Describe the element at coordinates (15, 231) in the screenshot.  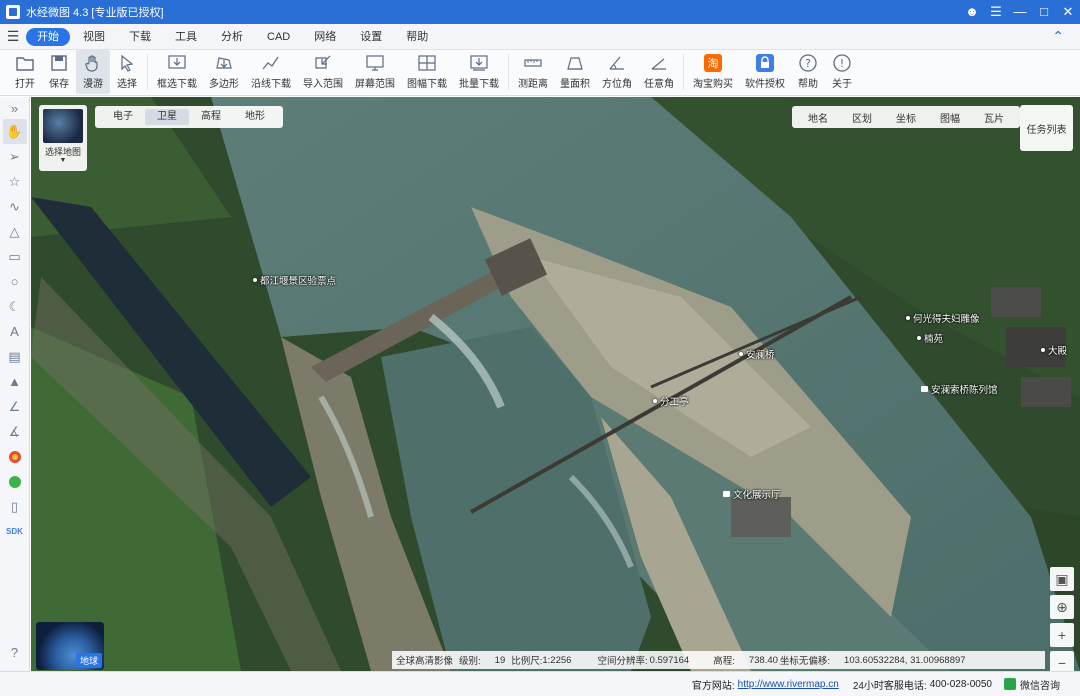
I see `draw-polygon-icon: △` at that location.